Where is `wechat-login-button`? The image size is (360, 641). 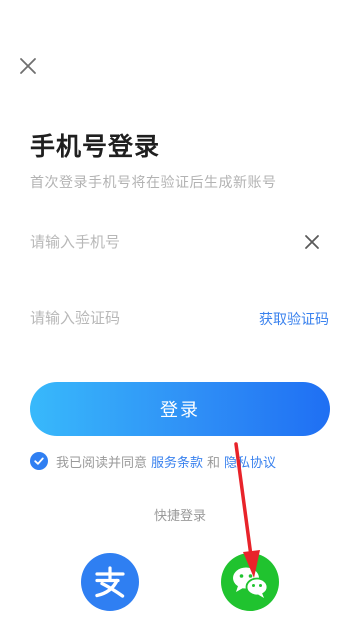 wechat-login-button is located at coordinates (250, 582).